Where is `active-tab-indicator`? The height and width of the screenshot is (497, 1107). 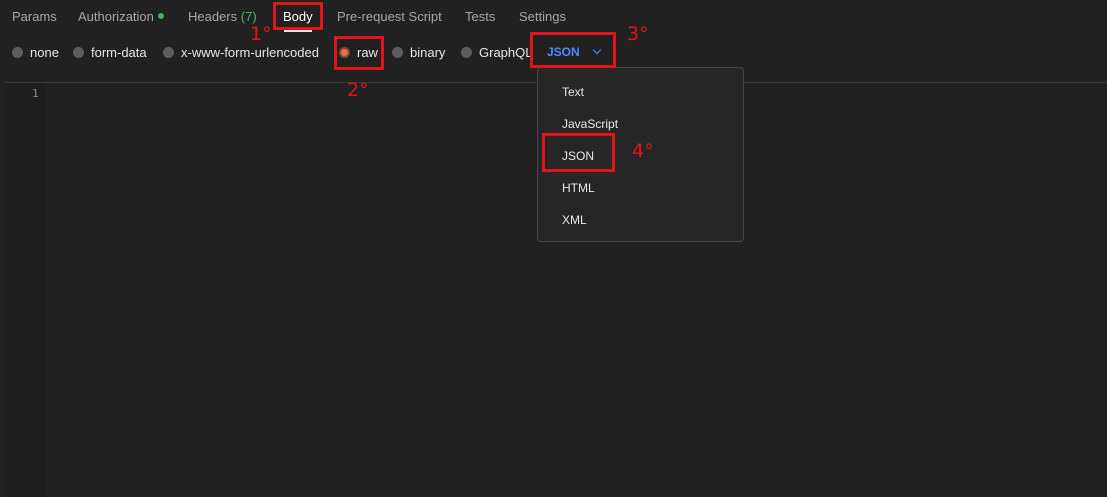 active-tab-indicator is located at coordinates (298, 31).